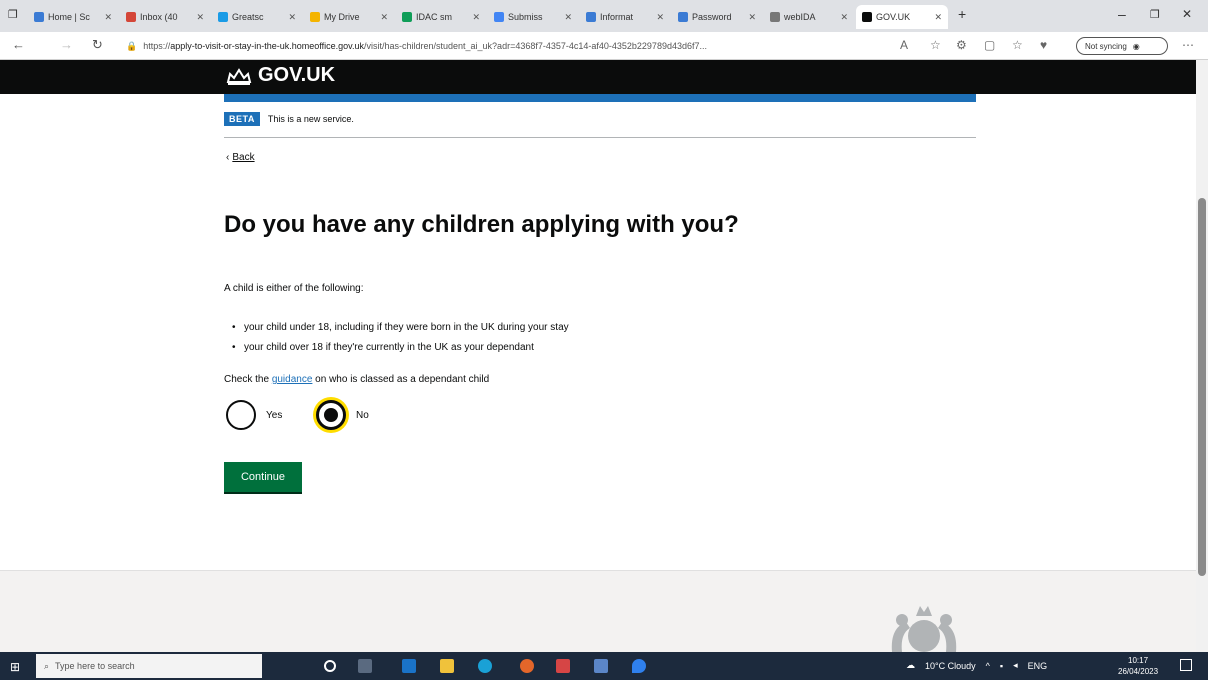 The width and height of the screenshot is (1208, 680). What do you see at coordinates (18, 44) in the screenshot?
I see `back-arrow-icon: ←` at bounding box center [18, 44].